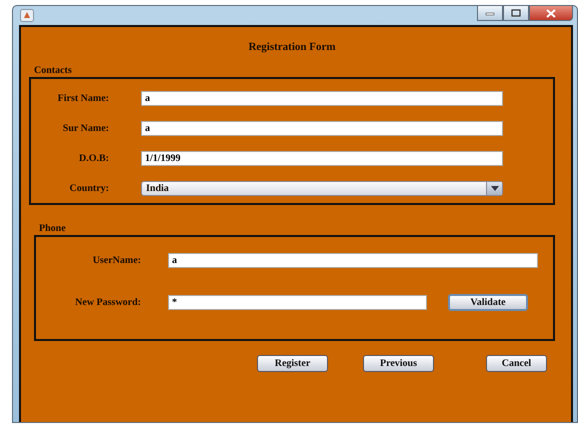 The image size is (578, 425). What do you see at coordinates (53, 229) in the screenshot?
I see `section-title: Phone` at bounding box center [53, 229].